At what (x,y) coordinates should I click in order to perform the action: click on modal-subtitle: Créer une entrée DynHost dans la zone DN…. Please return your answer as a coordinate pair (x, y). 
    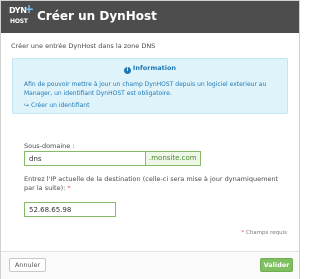
    Looking at the image, I should click on (83, 46).